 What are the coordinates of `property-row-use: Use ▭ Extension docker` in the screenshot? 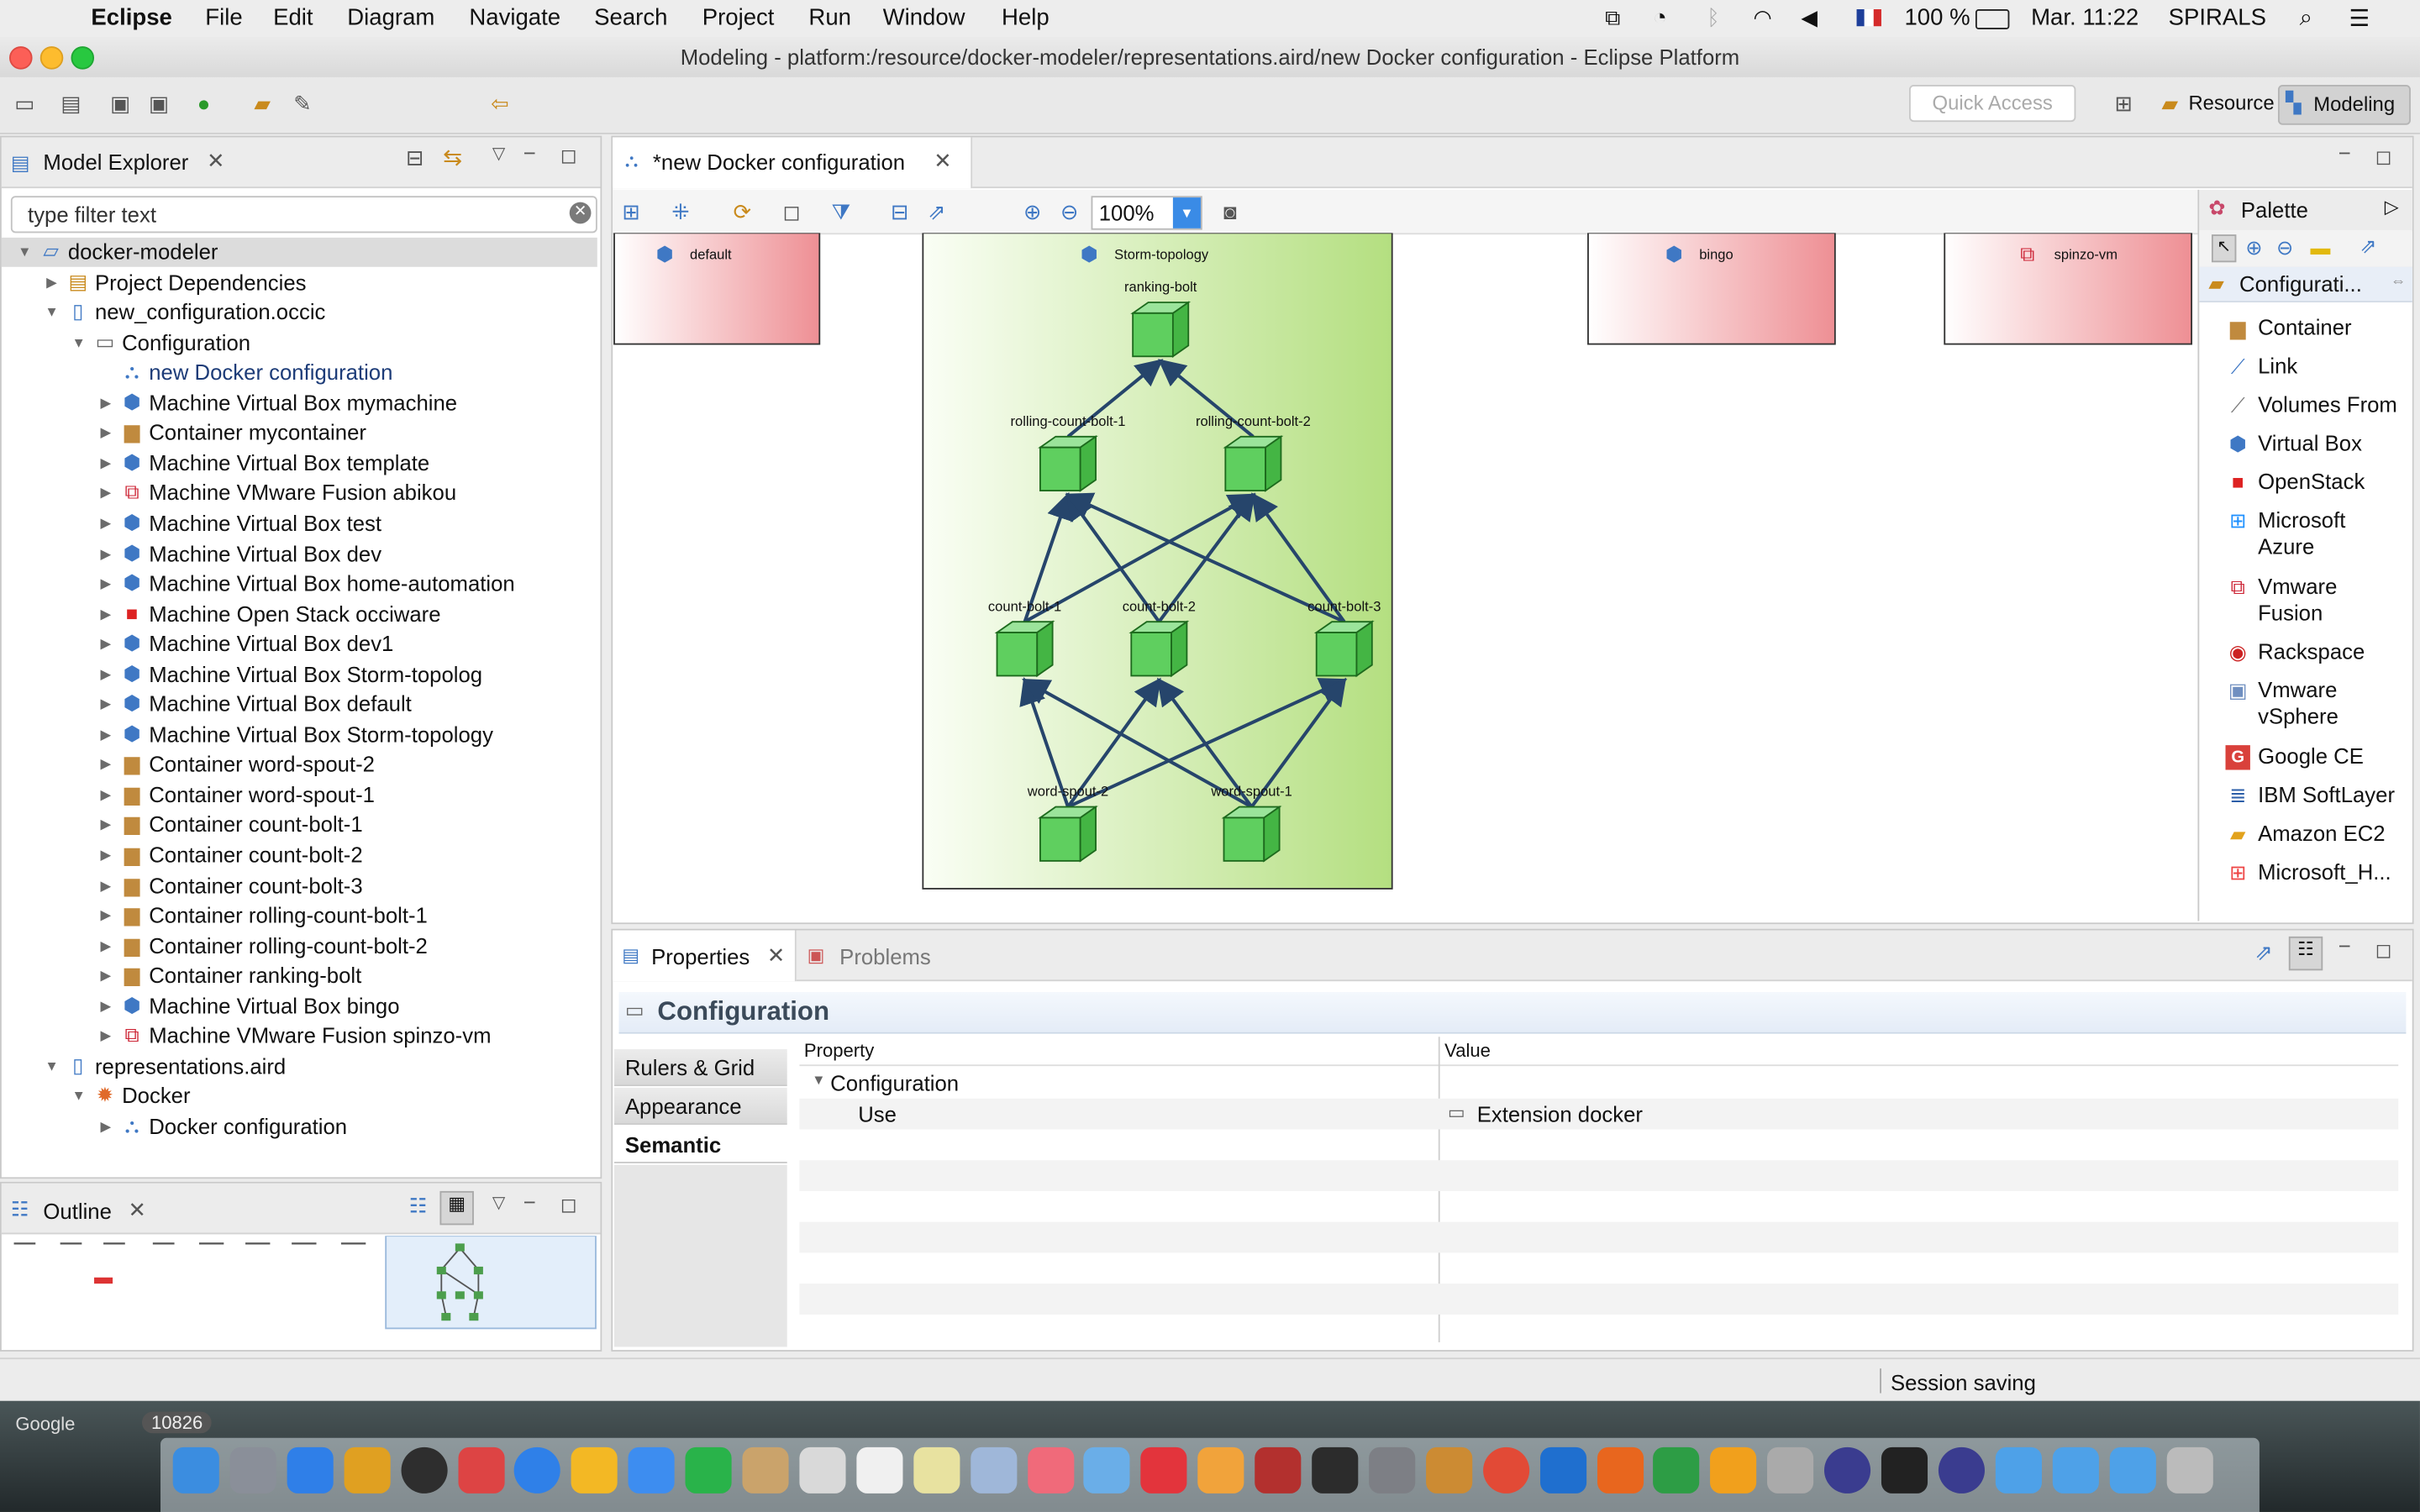 It's located at (1598, 1114).